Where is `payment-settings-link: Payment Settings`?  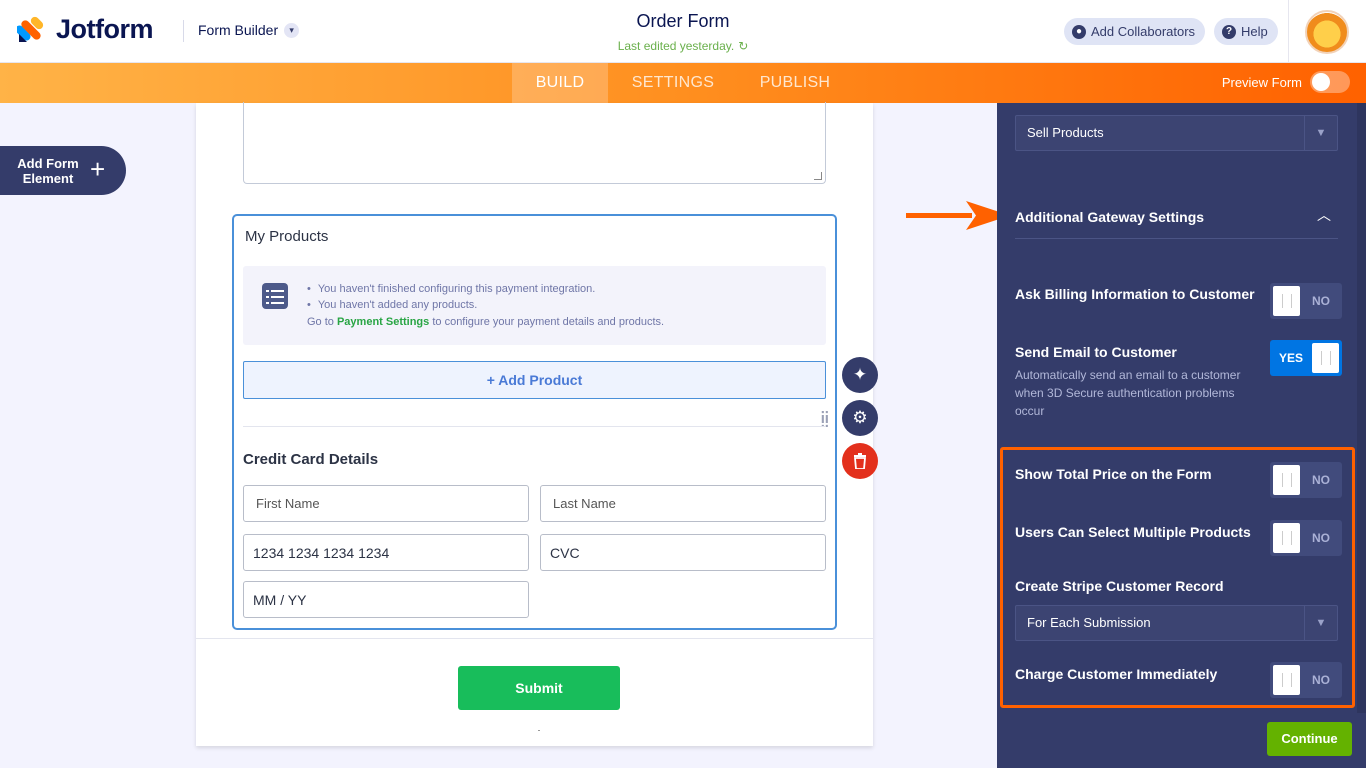
payment-settings-link: Payment Settings is located at coordinates (383, 322).